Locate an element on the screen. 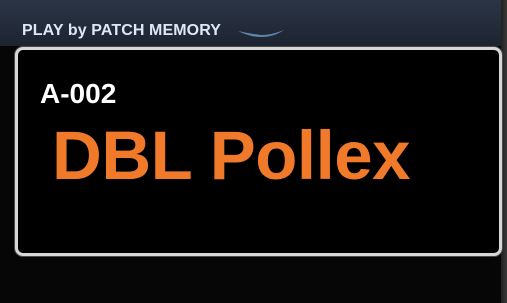 This screenshot has height=303, width=507. mode-label: PLAY by PATCH MEMORY is located at coordinates (122, 30).